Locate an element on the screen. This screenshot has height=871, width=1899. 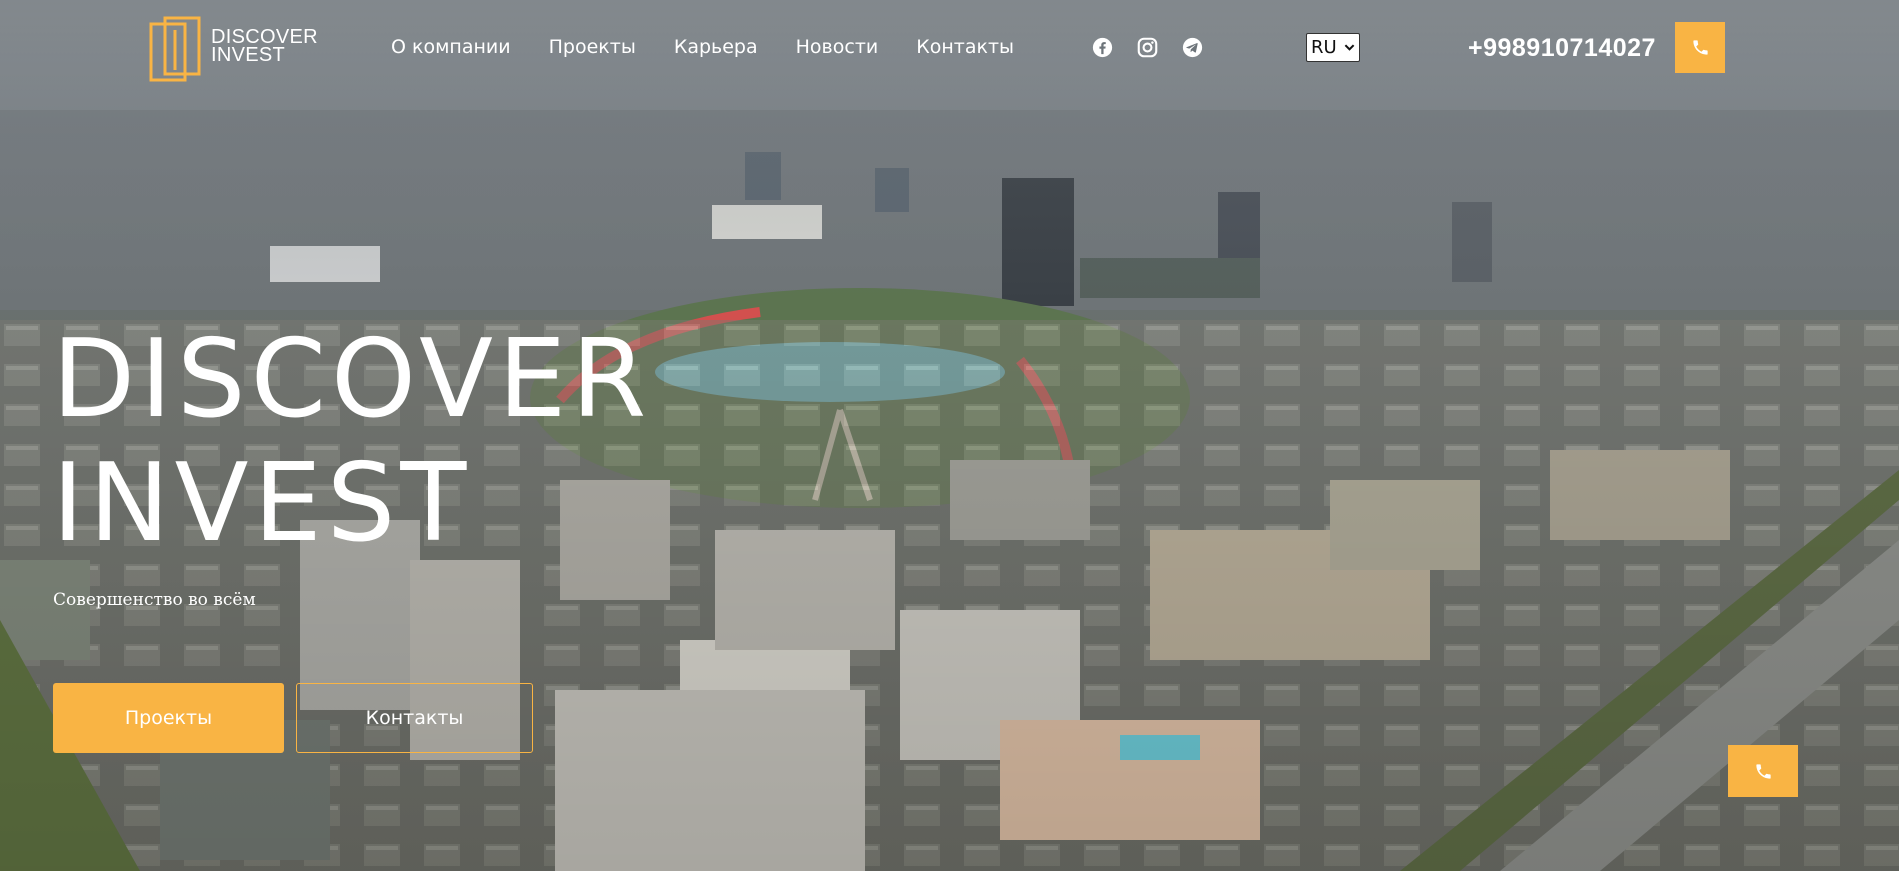
telegram-icon is located at coordinates (1192, 47).